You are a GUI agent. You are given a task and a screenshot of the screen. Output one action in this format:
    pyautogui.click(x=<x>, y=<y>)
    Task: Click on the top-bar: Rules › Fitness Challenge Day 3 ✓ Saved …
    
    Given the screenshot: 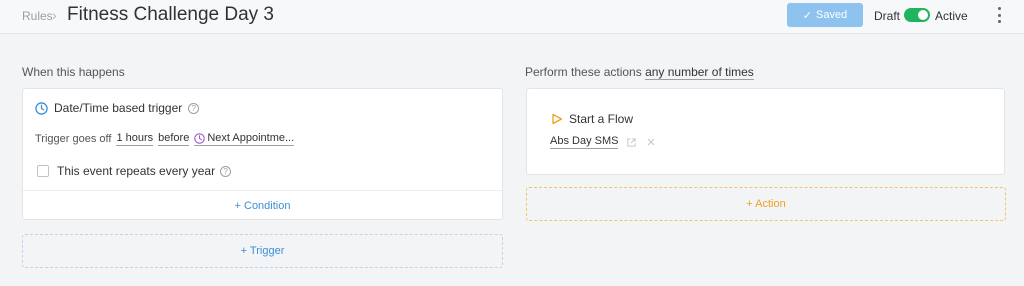 What is the action you would take?
    pyautogui.click(x=512, y=17)
    